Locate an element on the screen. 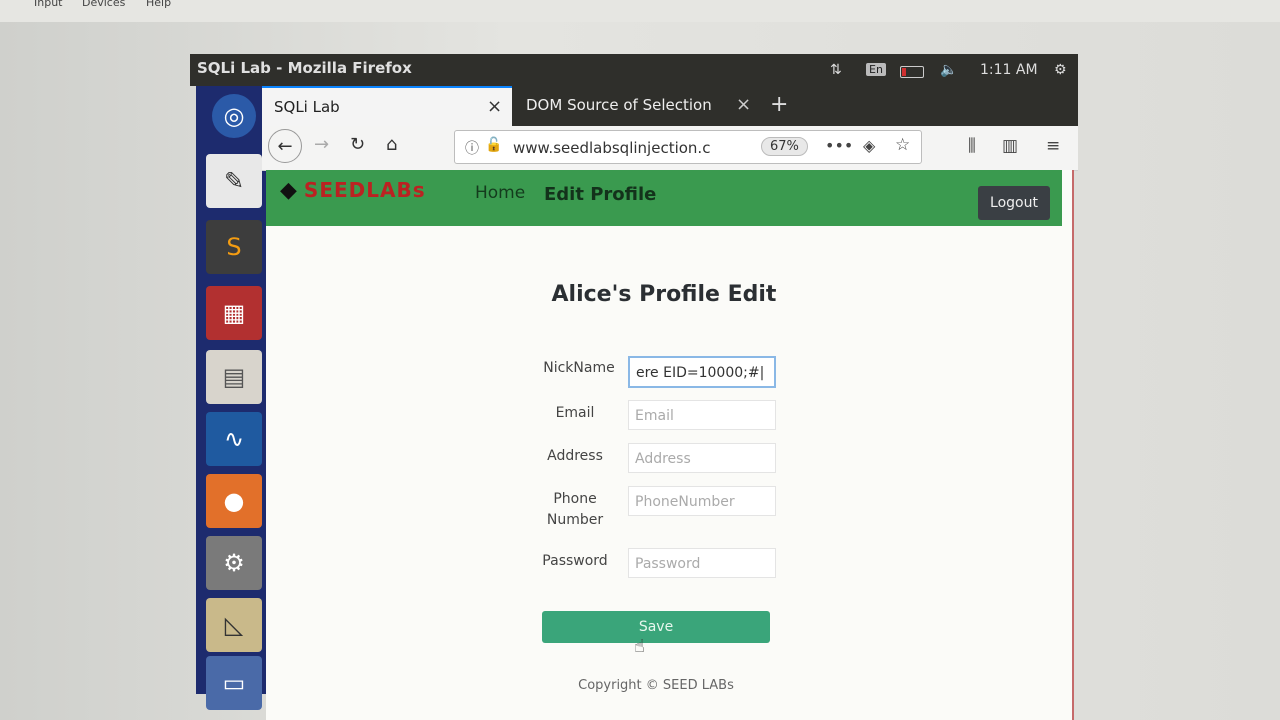  tab-label: SQLi Lab is located at coordinates (307, 107).